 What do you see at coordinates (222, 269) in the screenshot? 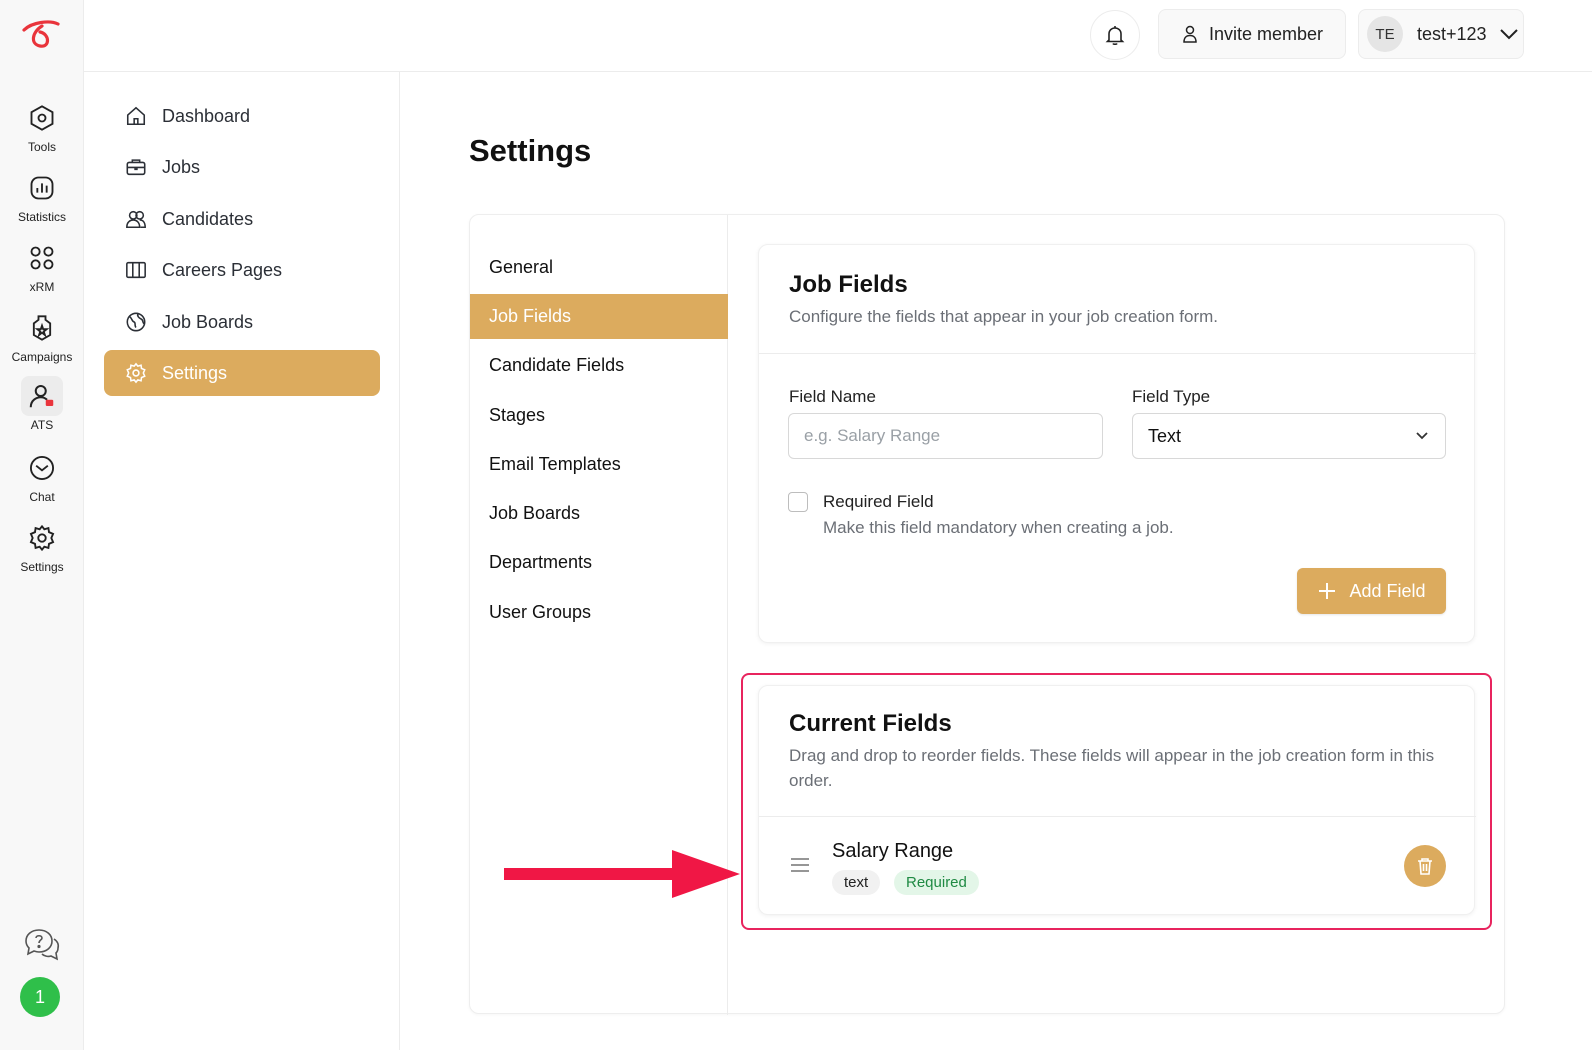
I see `nav-item-label: Careers Pages` at bounding box center [222, 269].